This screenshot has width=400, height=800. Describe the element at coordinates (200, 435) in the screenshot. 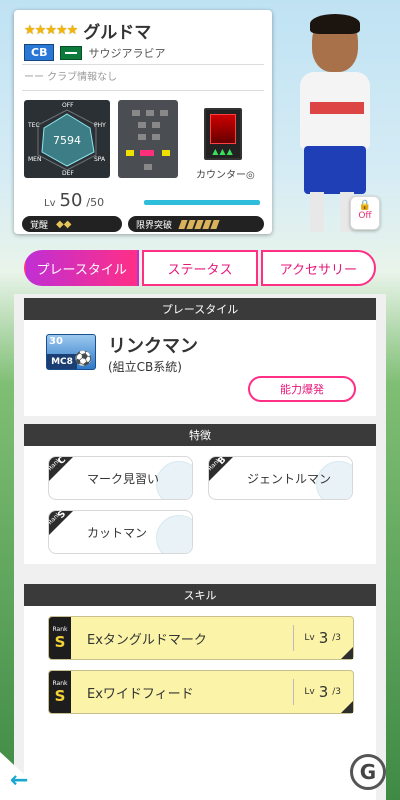

I see `traits-header: 特徴` at that location.